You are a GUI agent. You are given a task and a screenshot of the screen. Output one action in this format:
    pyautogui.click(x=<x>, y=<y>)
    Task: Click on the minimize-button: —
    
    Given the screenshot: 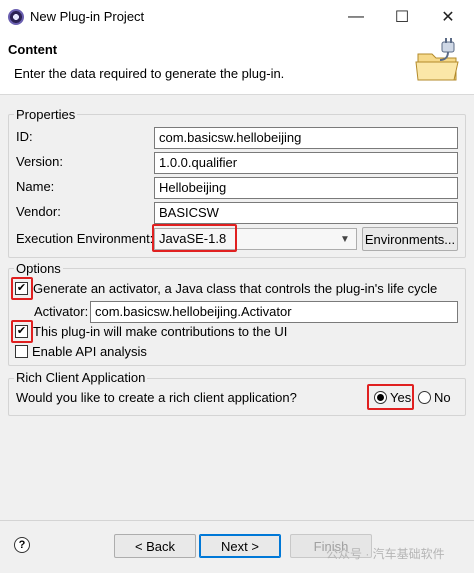 What is the action you would take?
    pyautogui.click(x=356, y=17)
    